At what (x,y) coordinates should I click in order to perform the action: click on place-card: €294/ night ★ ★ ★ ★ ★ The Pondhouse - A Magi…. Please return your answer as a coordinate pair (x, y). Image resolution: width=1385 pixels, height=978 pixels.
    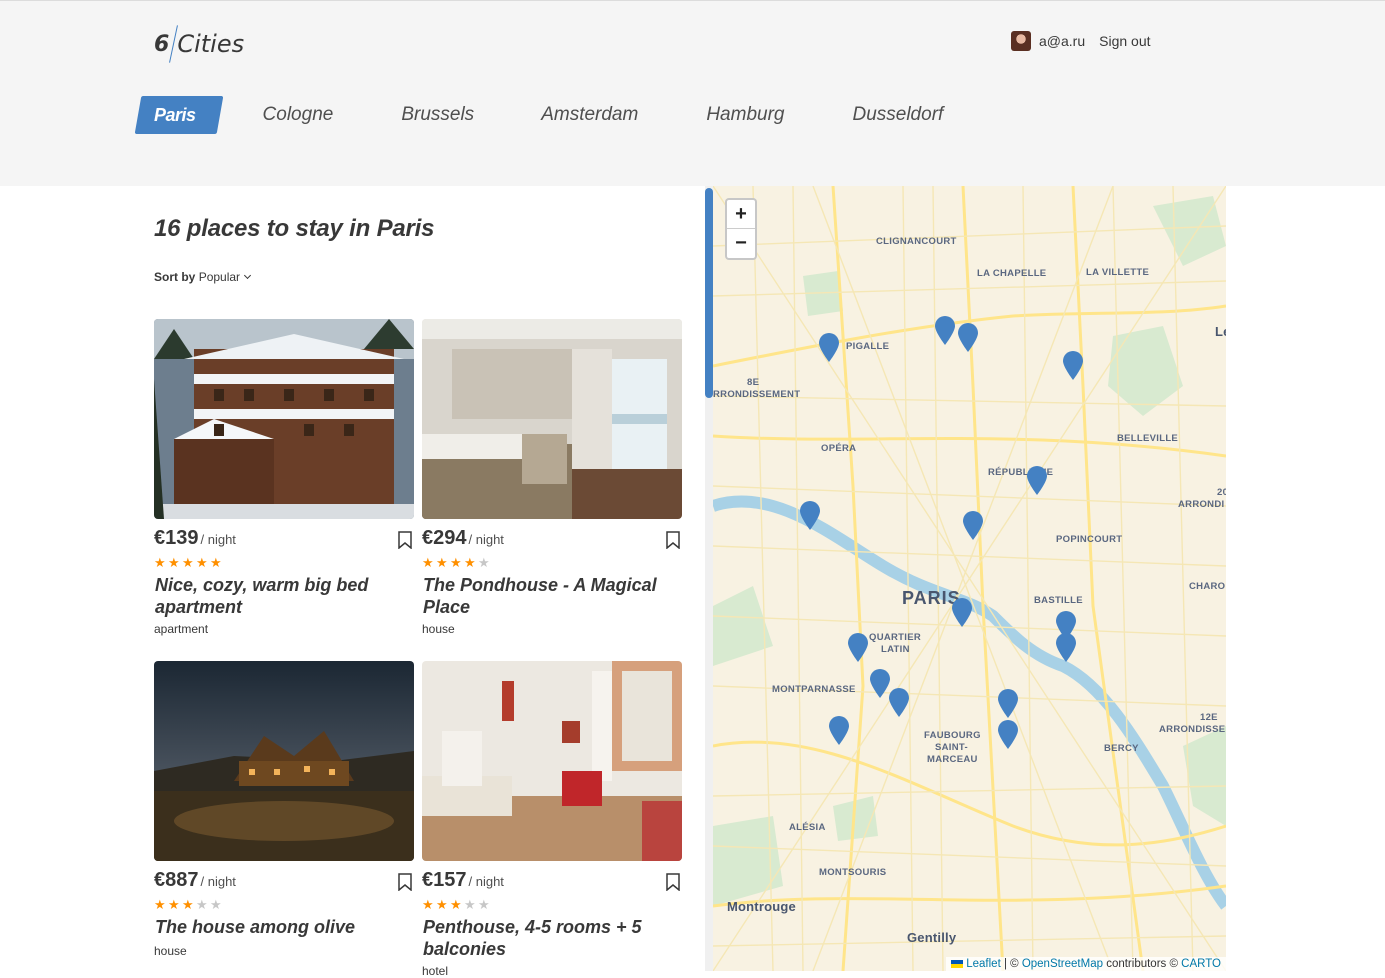
    Looking at the image, I should click on (552, 477).